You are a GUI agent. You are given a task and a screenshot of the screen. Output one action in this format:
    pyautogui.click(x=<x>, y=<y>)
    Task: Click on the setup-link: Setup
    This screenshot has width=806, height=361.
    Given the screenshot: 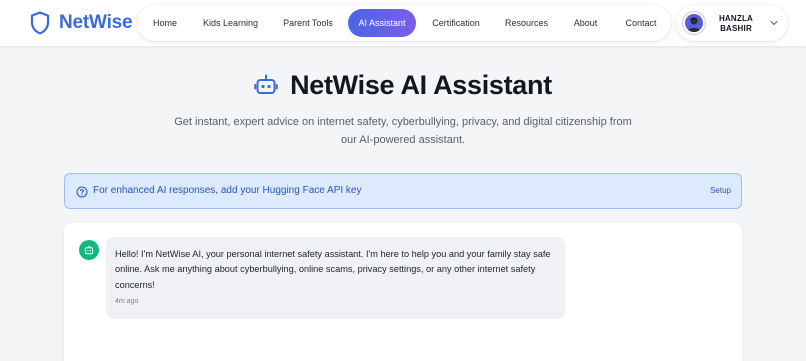 What is the action you would take?
    pyautogui.click(x=720, y=191)
    